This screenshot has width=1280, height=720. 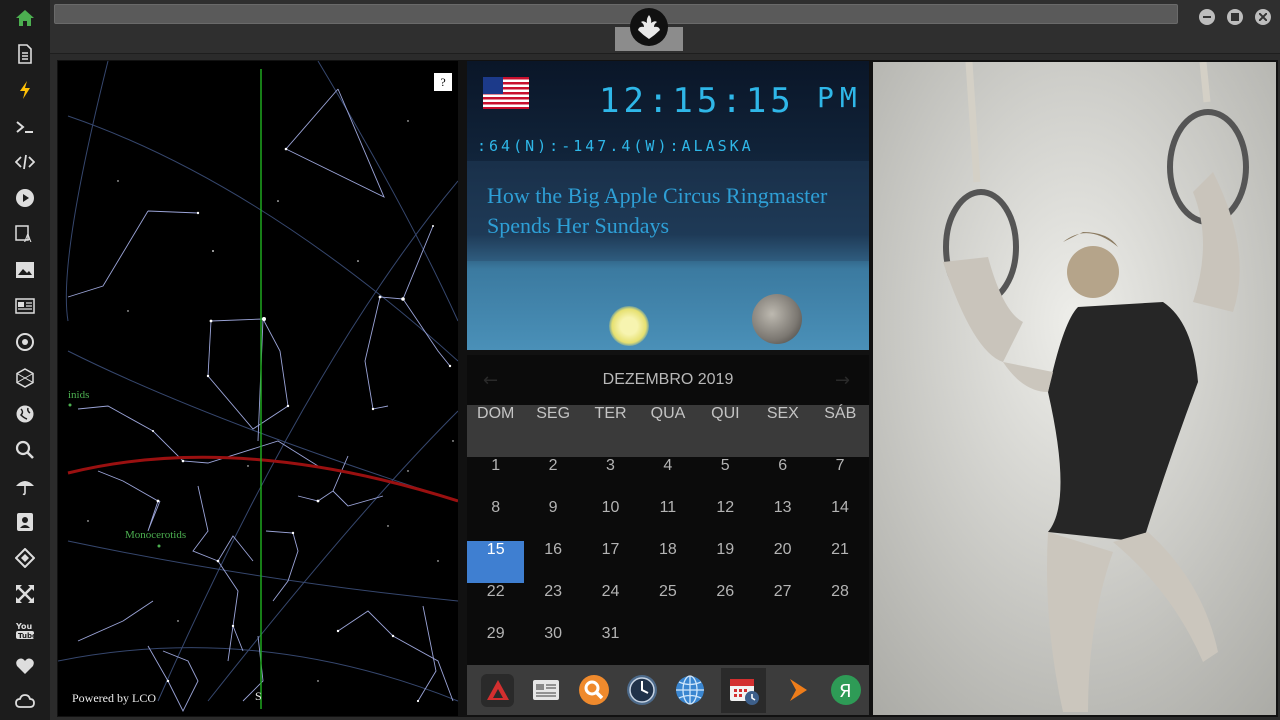 I want to click on weekday-label: SEG, so click(x=553, y=413).